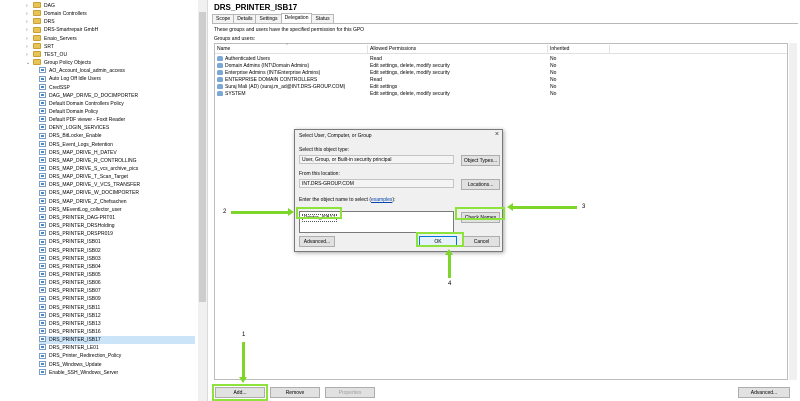 This screenshot has width=800, height=401. I want to click on tree-item: DRS_PRINTER_ISB12, so click(117, 315).